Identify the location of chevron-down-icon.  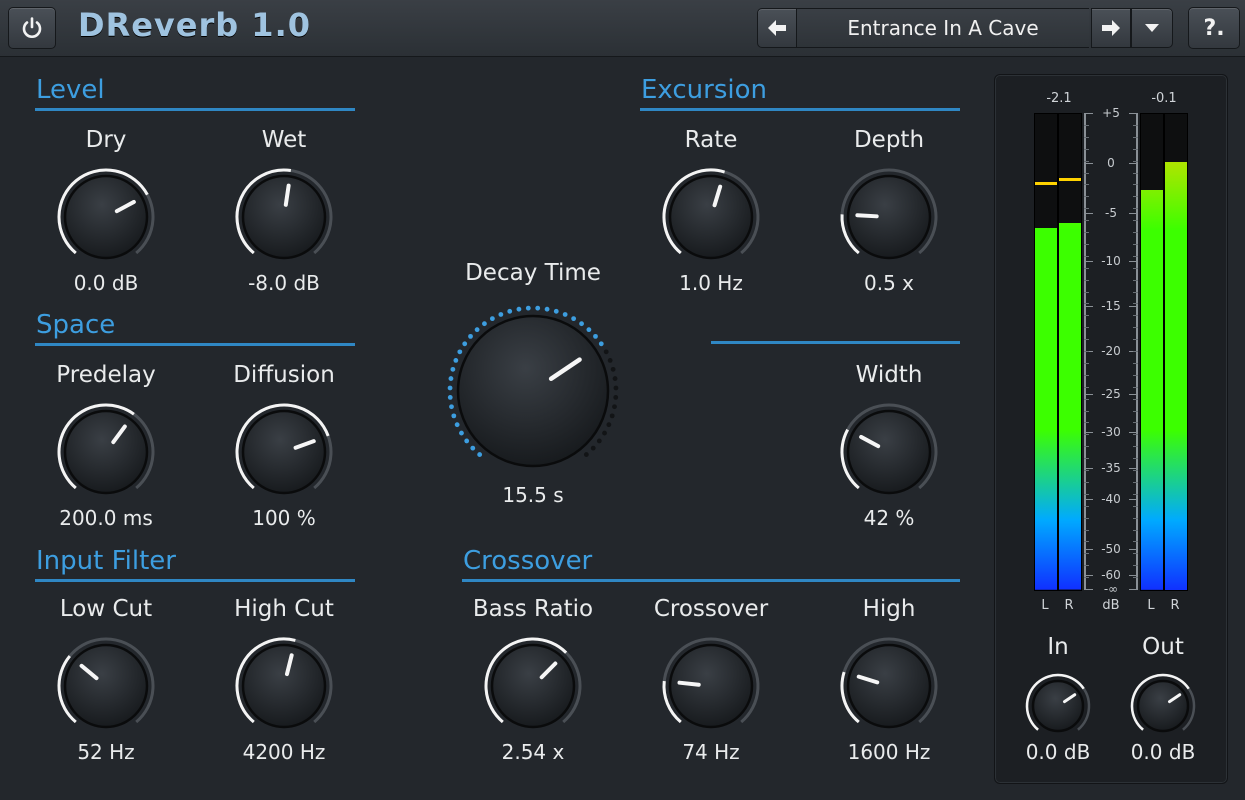
(1152, 28).